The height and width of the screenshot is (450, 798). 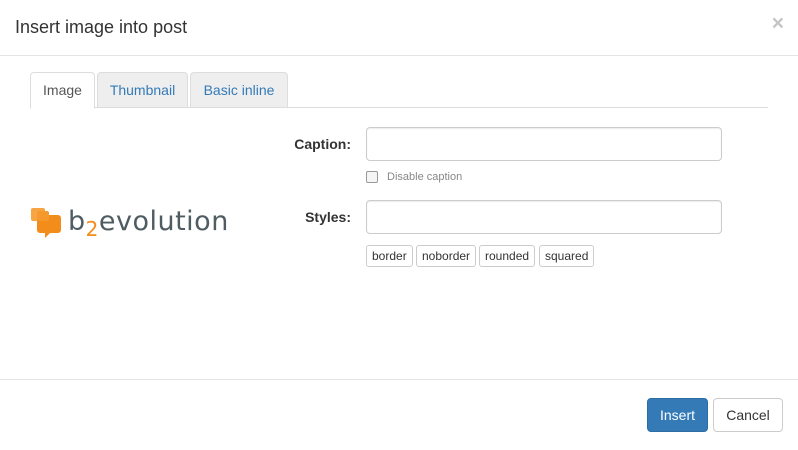 I want to click on tab-basic-inline: Basic inline, so click(x=239, y=90).